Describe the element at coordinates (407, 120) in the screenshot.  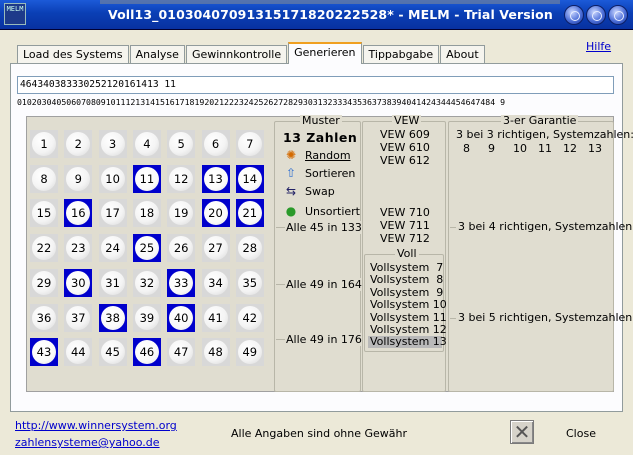
I see `vew-group-label: VEW` at that location.